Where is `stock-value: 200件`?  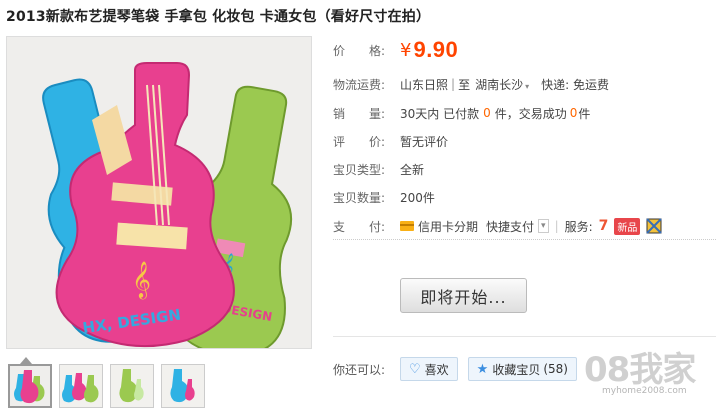 stock-value: 200件 is located at coordinates (417, 197).